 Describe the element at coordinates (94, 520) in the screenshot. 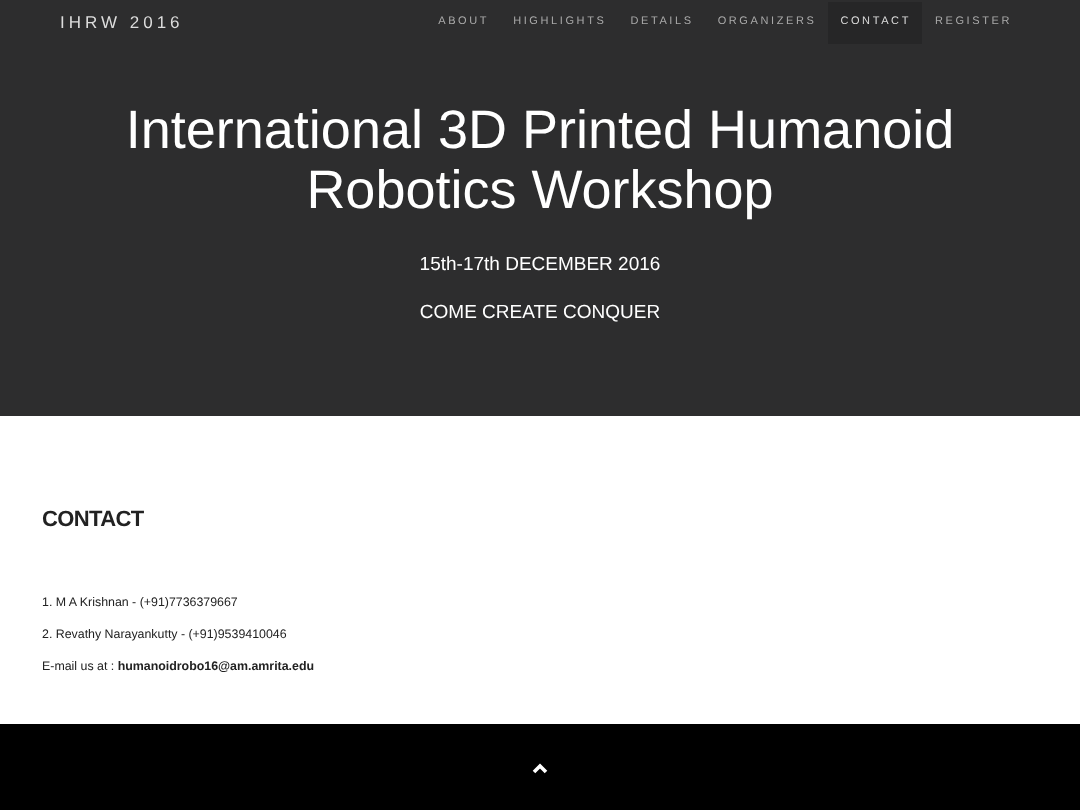

I see `section-heading: CONTACT` at that location.